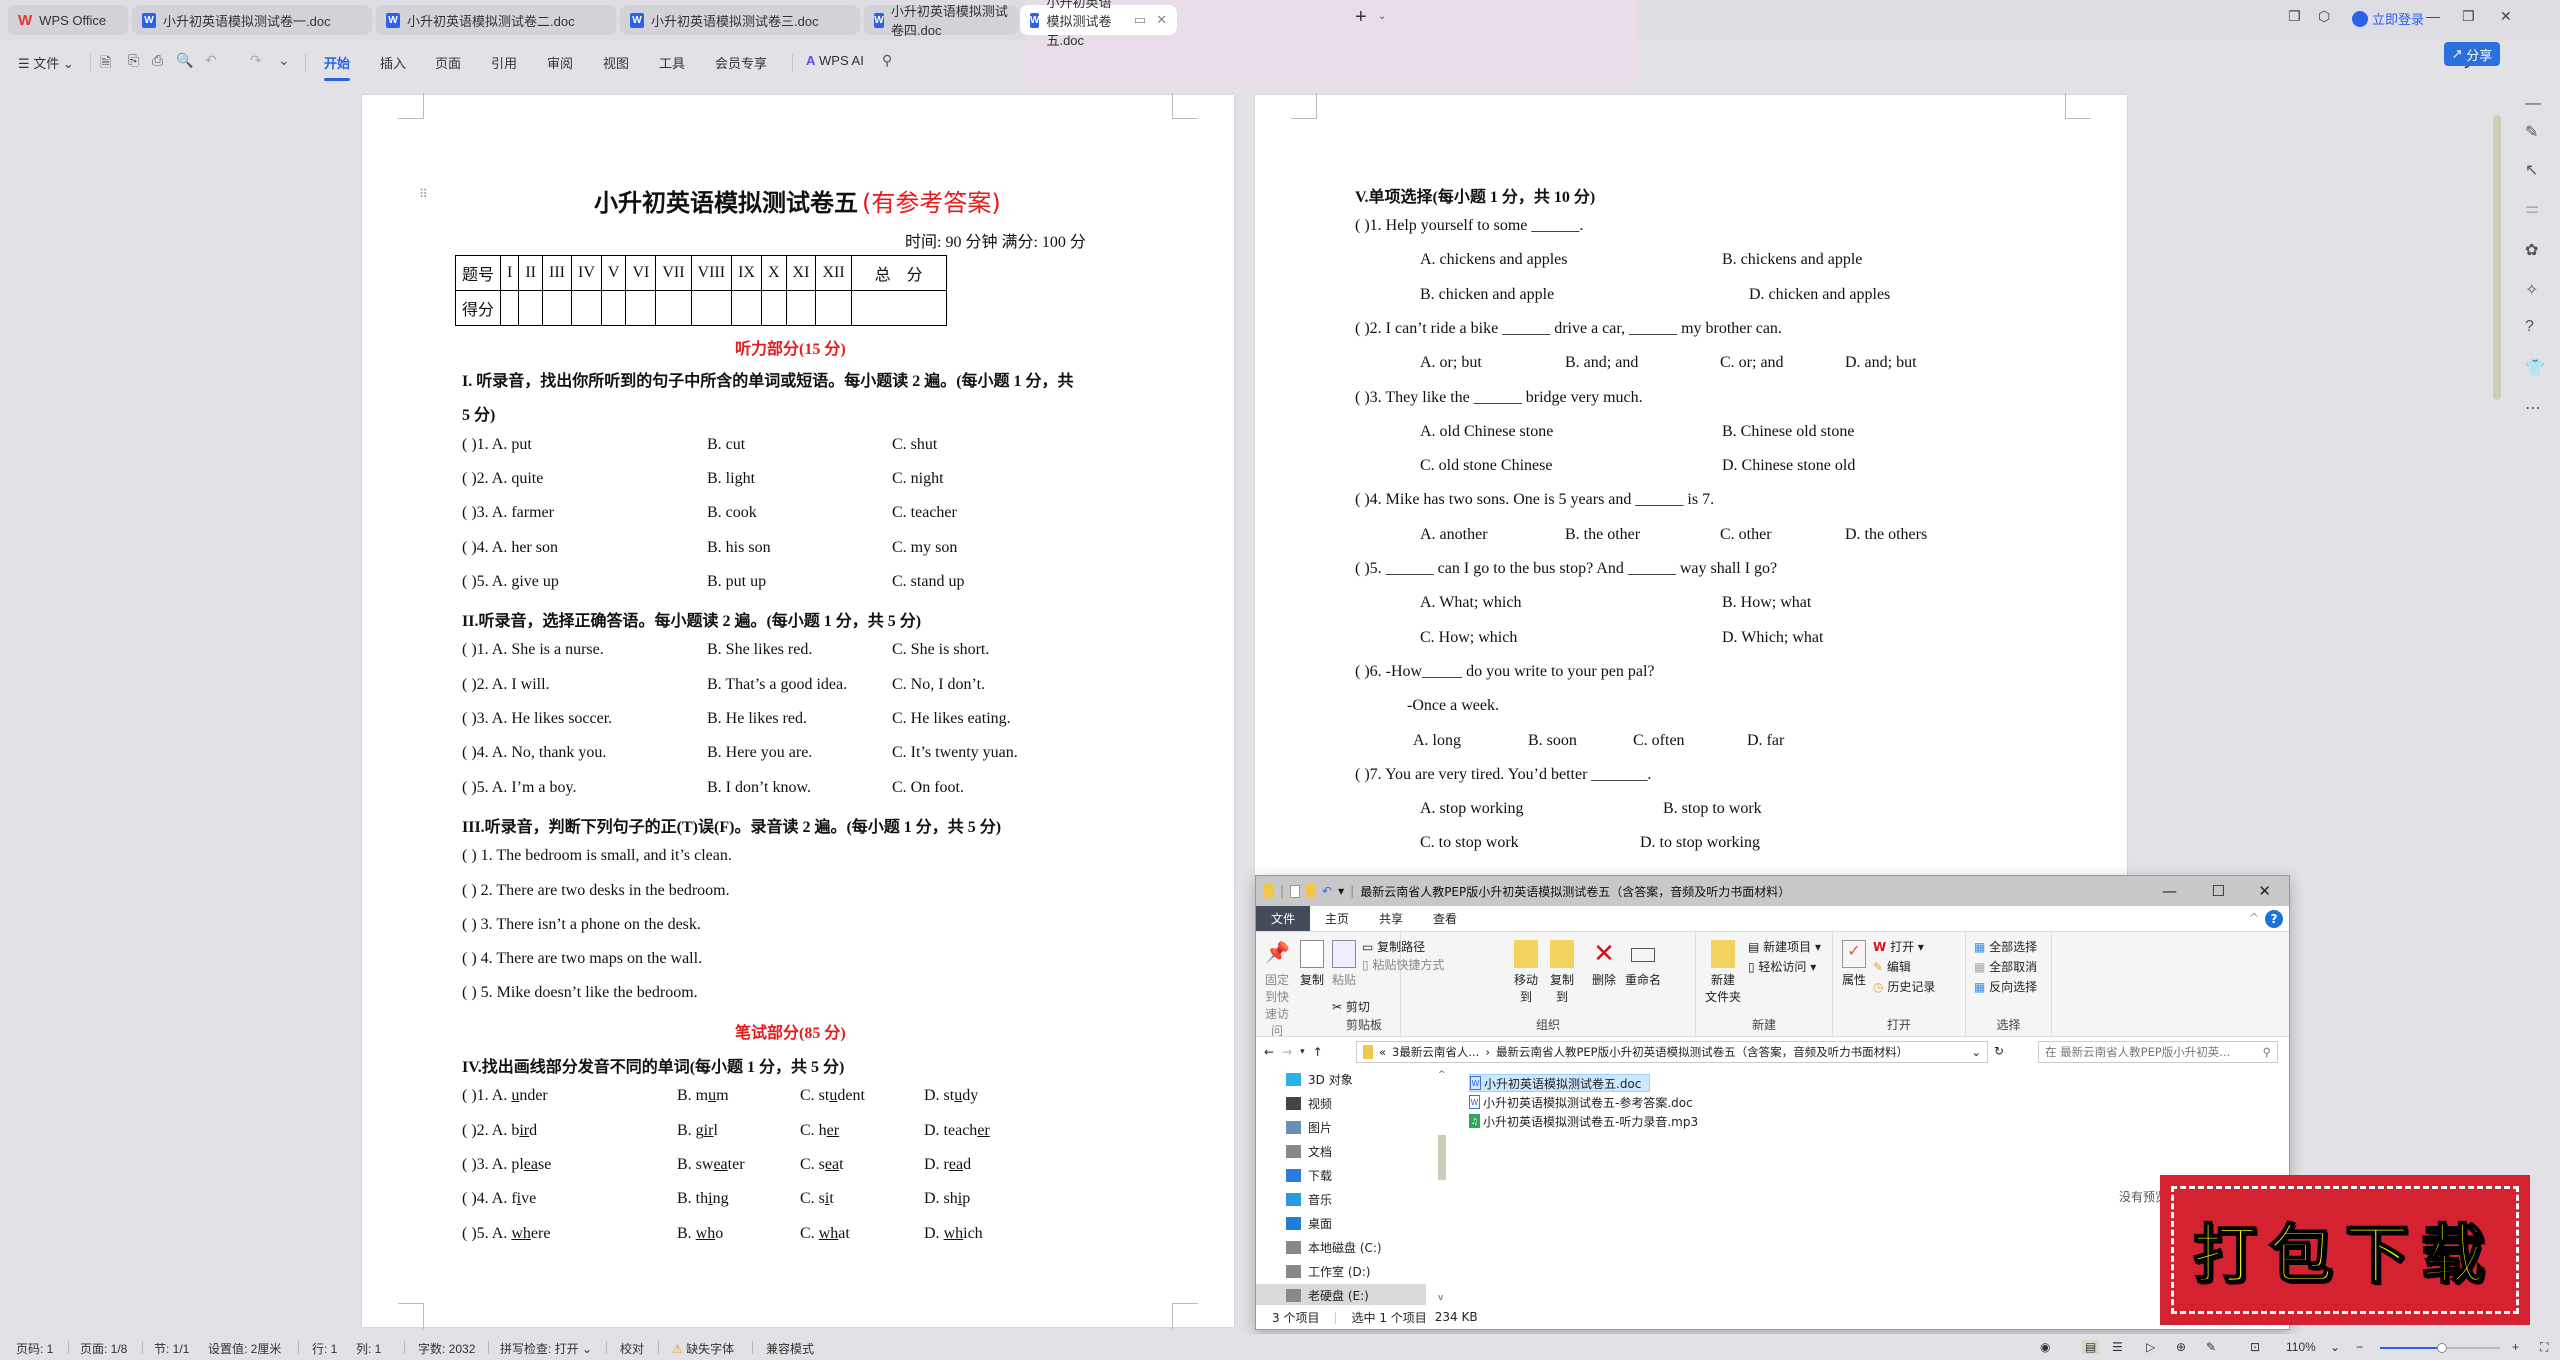 This screenshot has height=1360, width=2560. Describe the element at coordinates (2535, 368) in the screenshot. I see `theme-shirt-icon: 👕` at that location.